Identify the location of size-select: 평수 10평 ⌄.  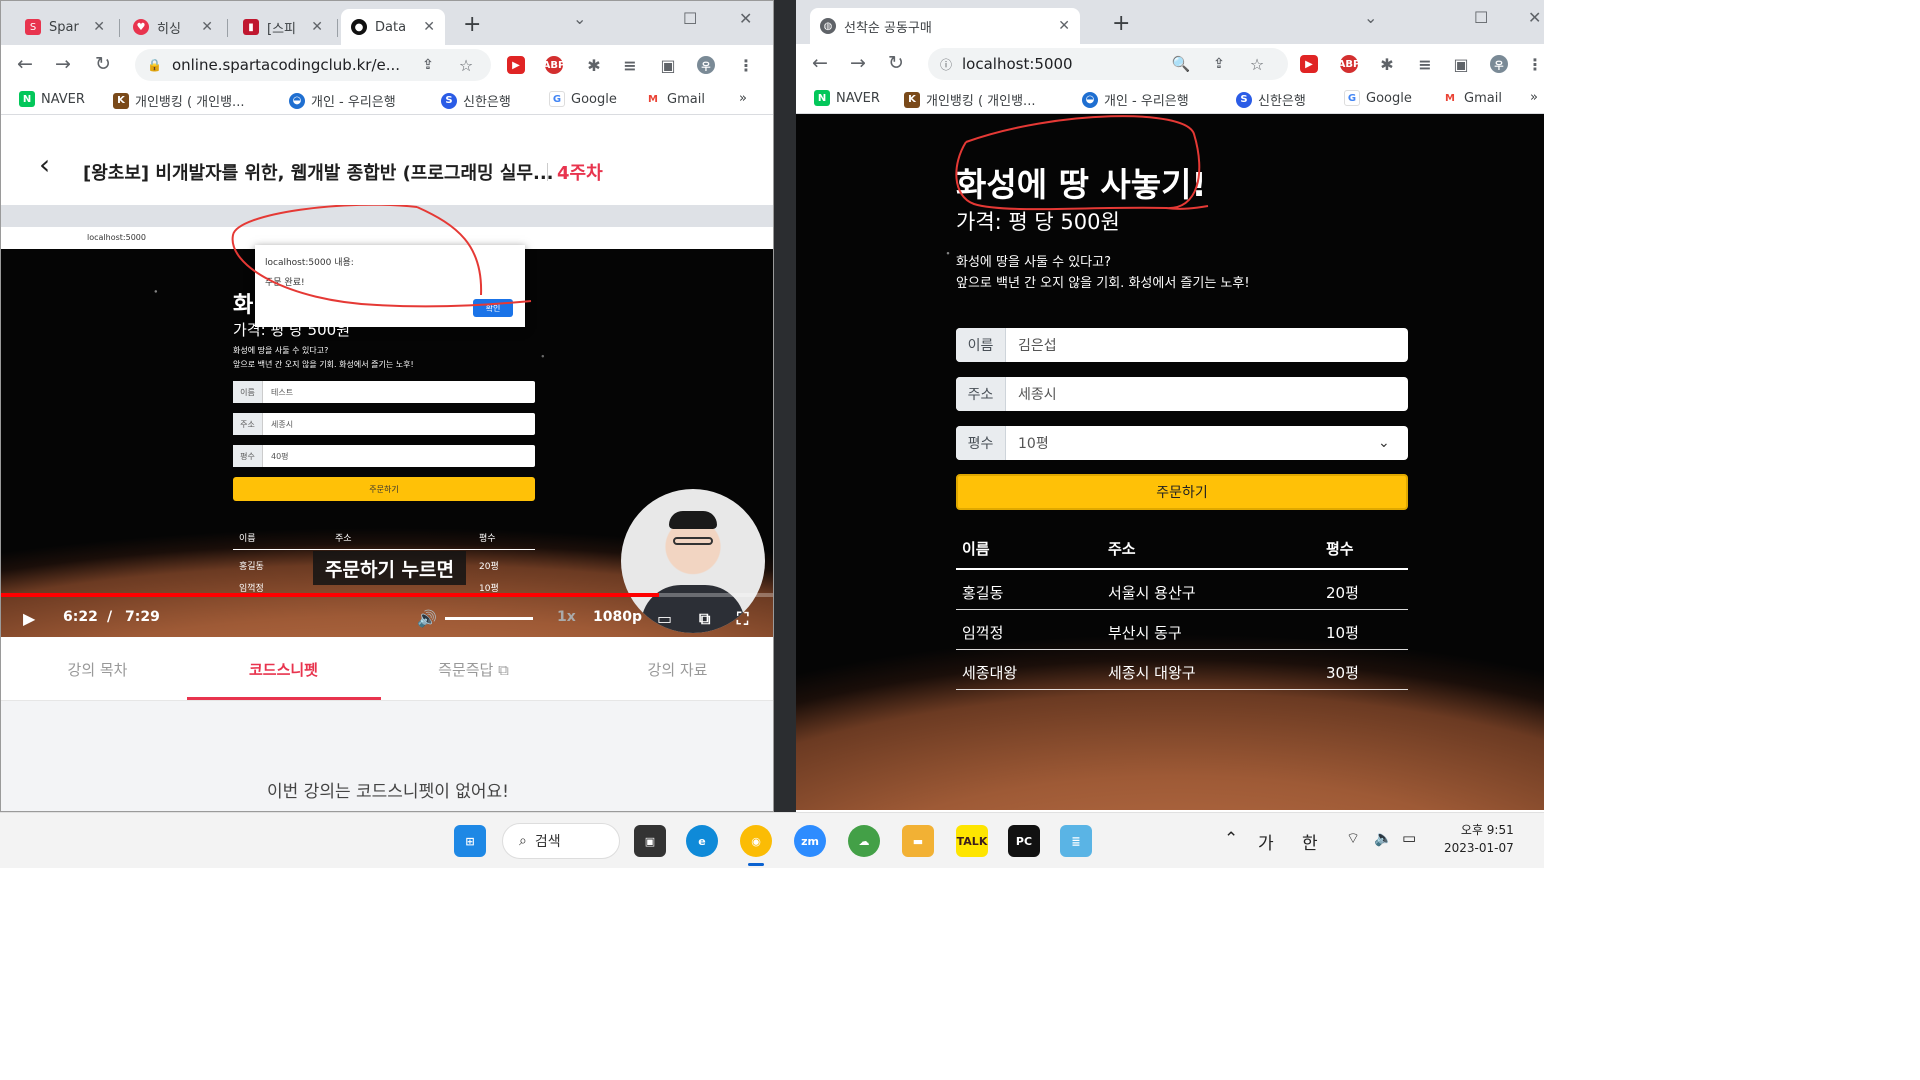
(1182, 443).